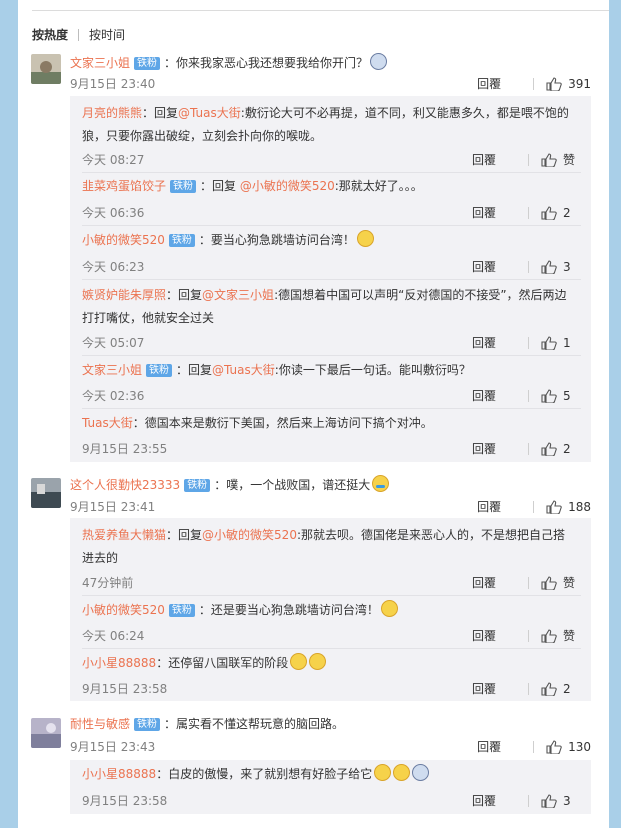 This screenshot has height=828, width=621. I want to click on sub-comment-text: :那就太好了。。。, so click(378, 186).